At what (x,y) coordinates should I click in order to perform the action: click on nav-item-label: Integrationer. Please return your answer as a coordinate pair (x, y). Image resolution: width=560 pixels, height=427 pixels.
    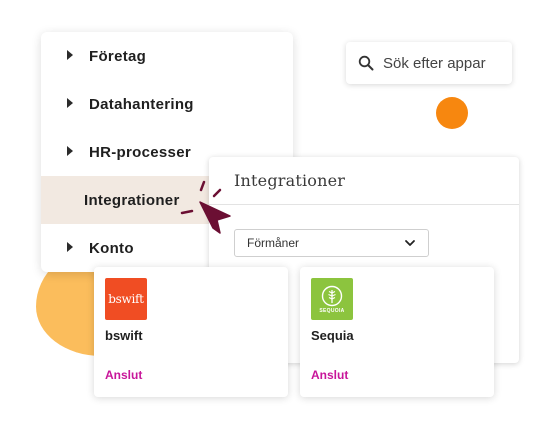
    Looking at the image, I should click on (132, 200).